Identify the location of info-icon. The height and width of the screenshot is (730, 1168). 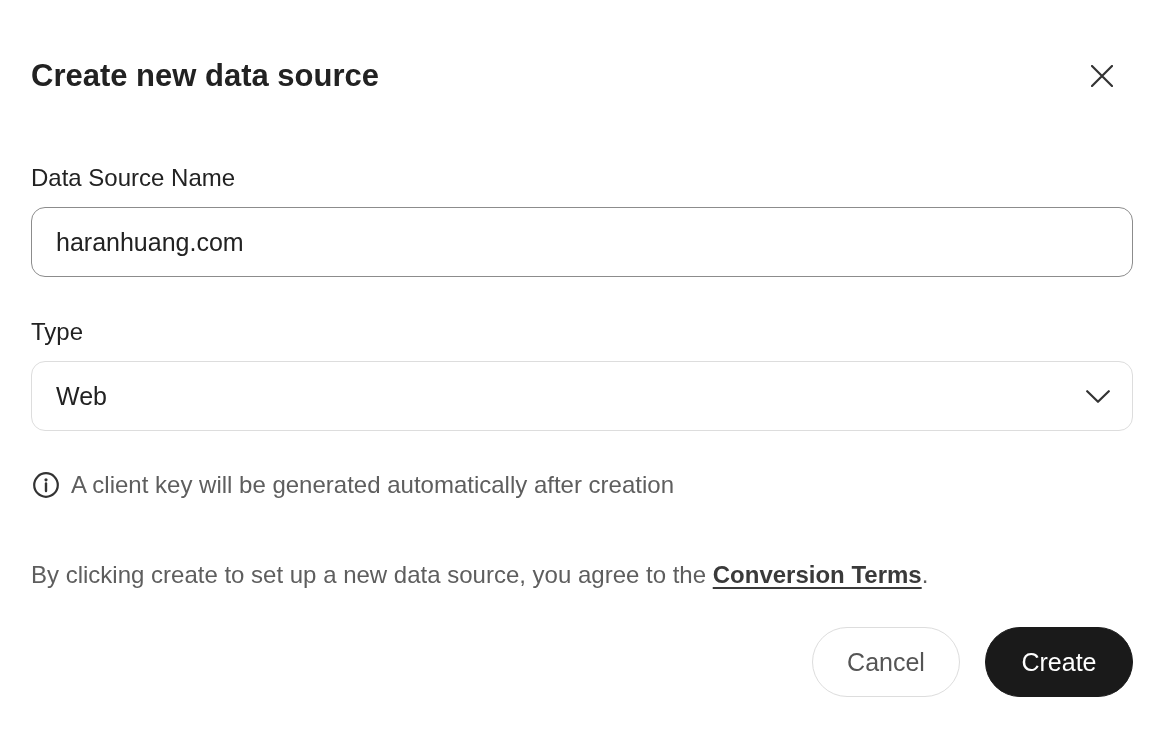
(46, 485).